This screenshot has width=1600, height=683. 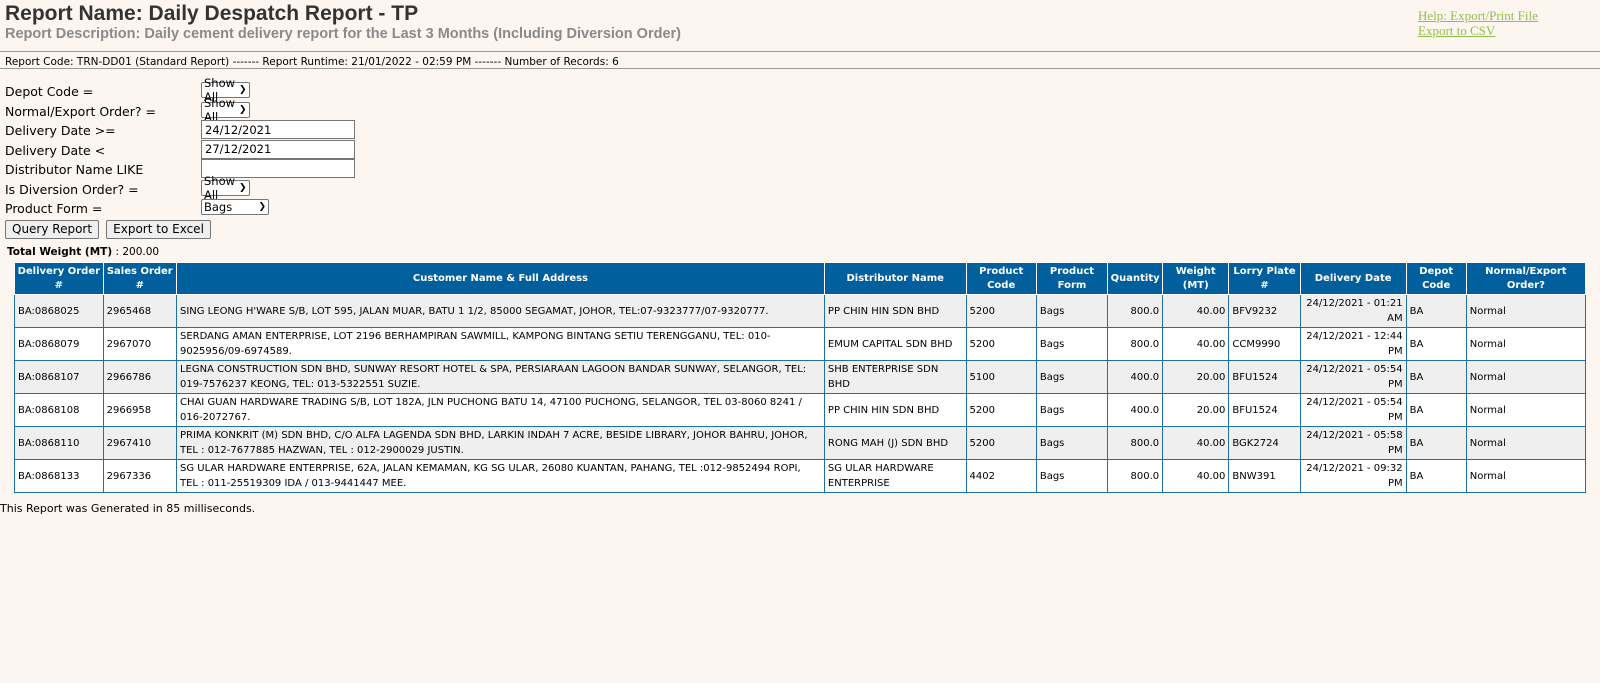 What do you see at coordinates (1196, 278) in the screenshot?
I see `col-weight: Weight (MT)` at bounding box center [1196, 278].